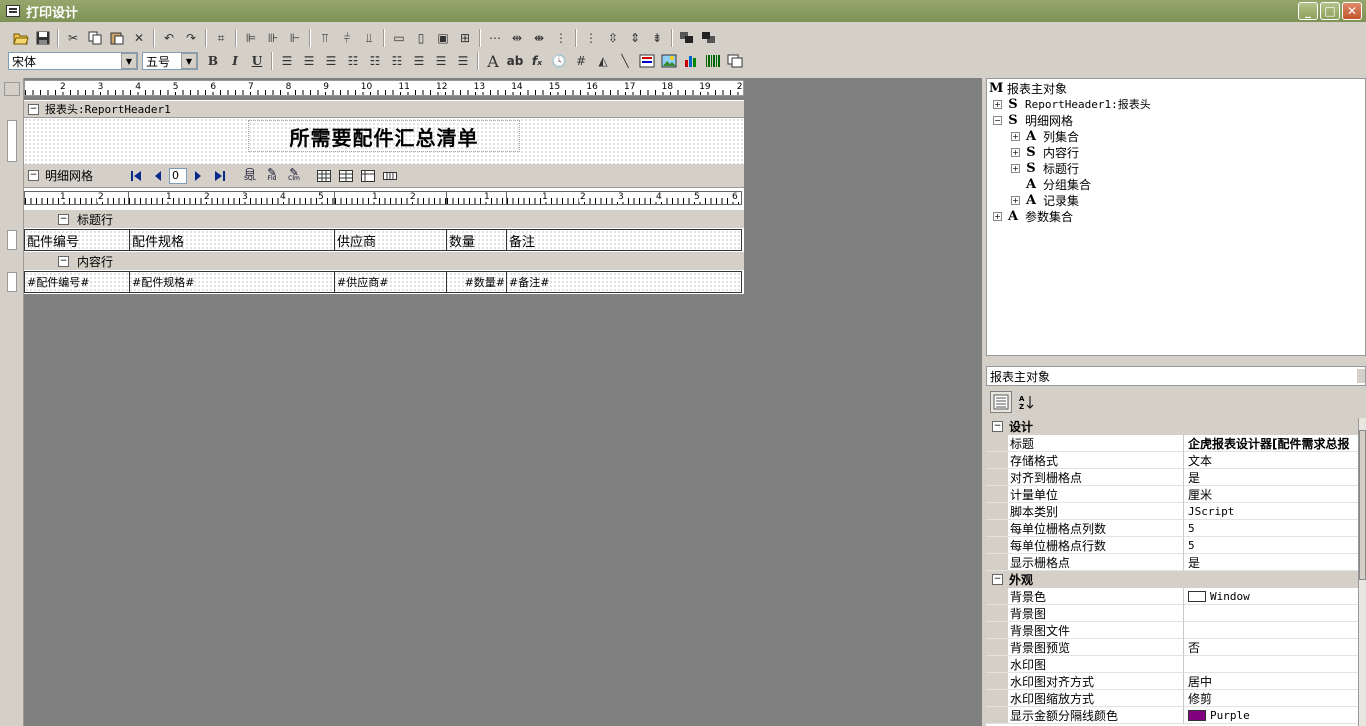 The width and height of the screenshot is (1366, 726). What do you see at coordinates (221, 38) in the screenshot?
I see `align-grid-icon: ⌗` at bounding box center [221, 38].